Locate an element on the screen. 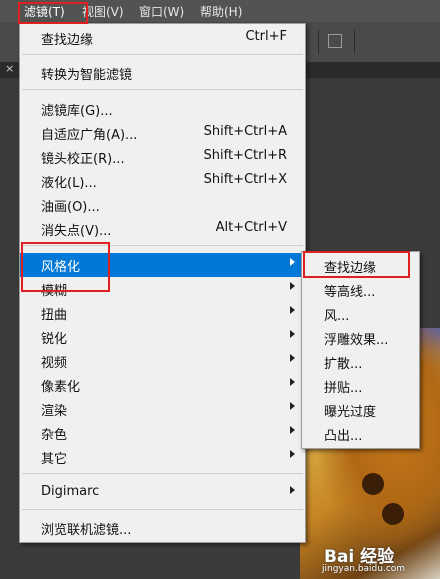  submenu-item-solarize: 曝光过度 is located at coordinates (360, 410).